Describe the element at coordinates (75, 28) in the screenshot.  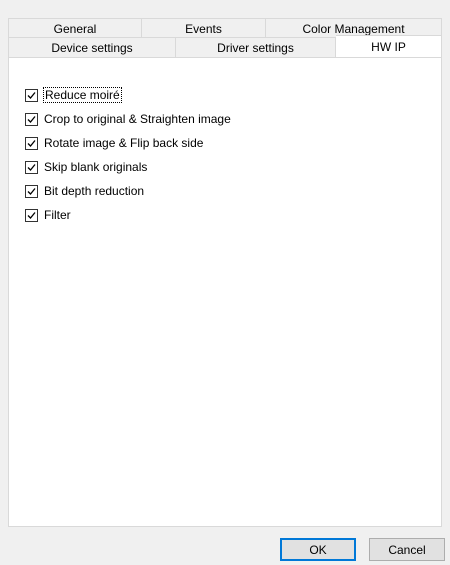
I see `tab-general: General` at that location.